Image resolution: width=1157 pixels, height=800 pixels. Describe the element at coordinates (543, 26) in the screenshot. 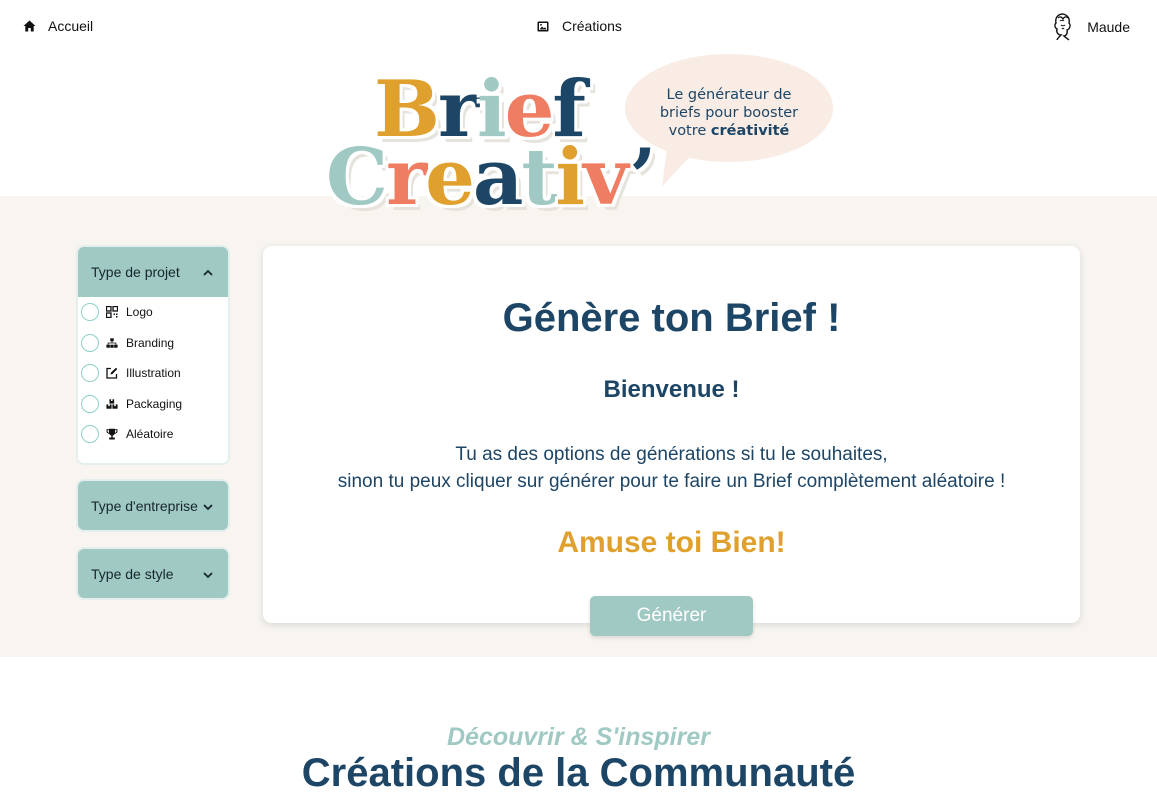

I see `image-icon` at that location.